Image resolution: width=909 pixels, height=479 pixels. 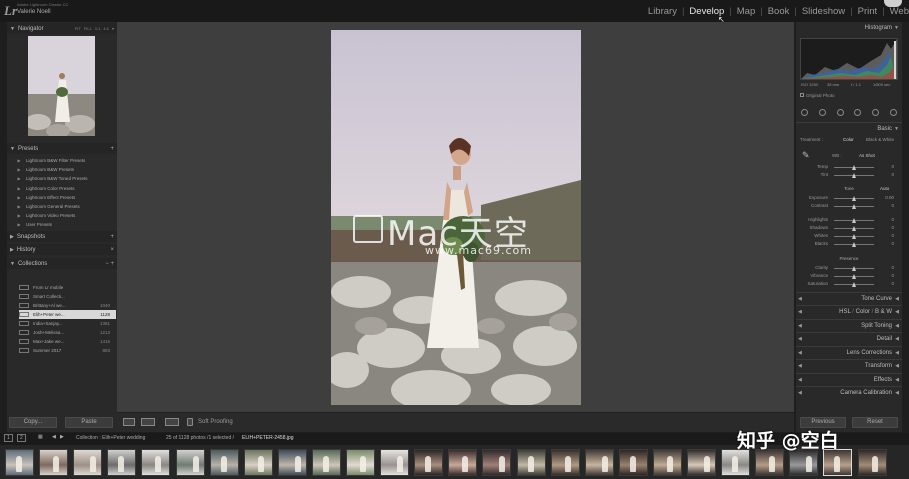 What do you see at coordinates (849, 338) in the screenshot?
I see `detail-header: ◀ Detail ◀` at bounding box center [849, 338].